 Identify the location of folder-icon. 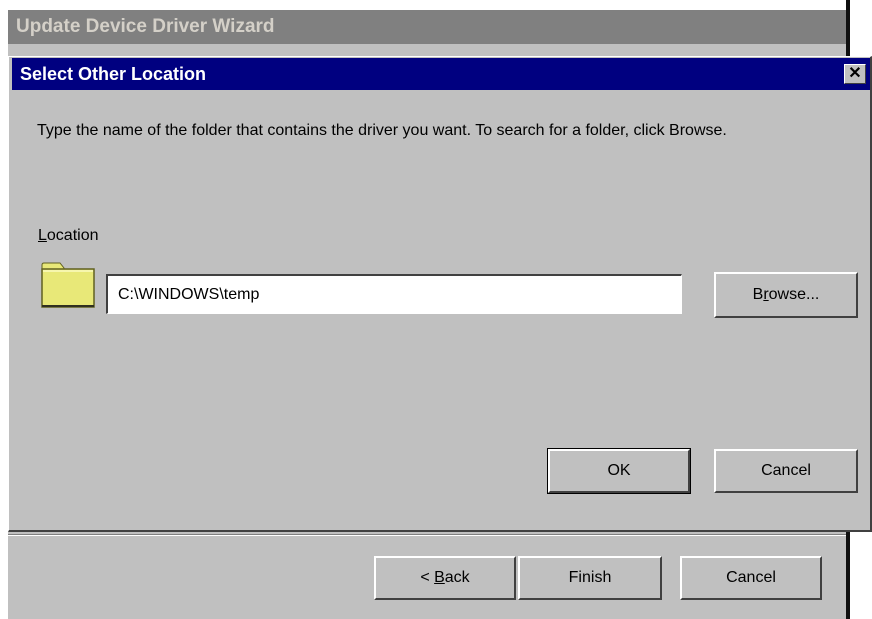
(68, 285).